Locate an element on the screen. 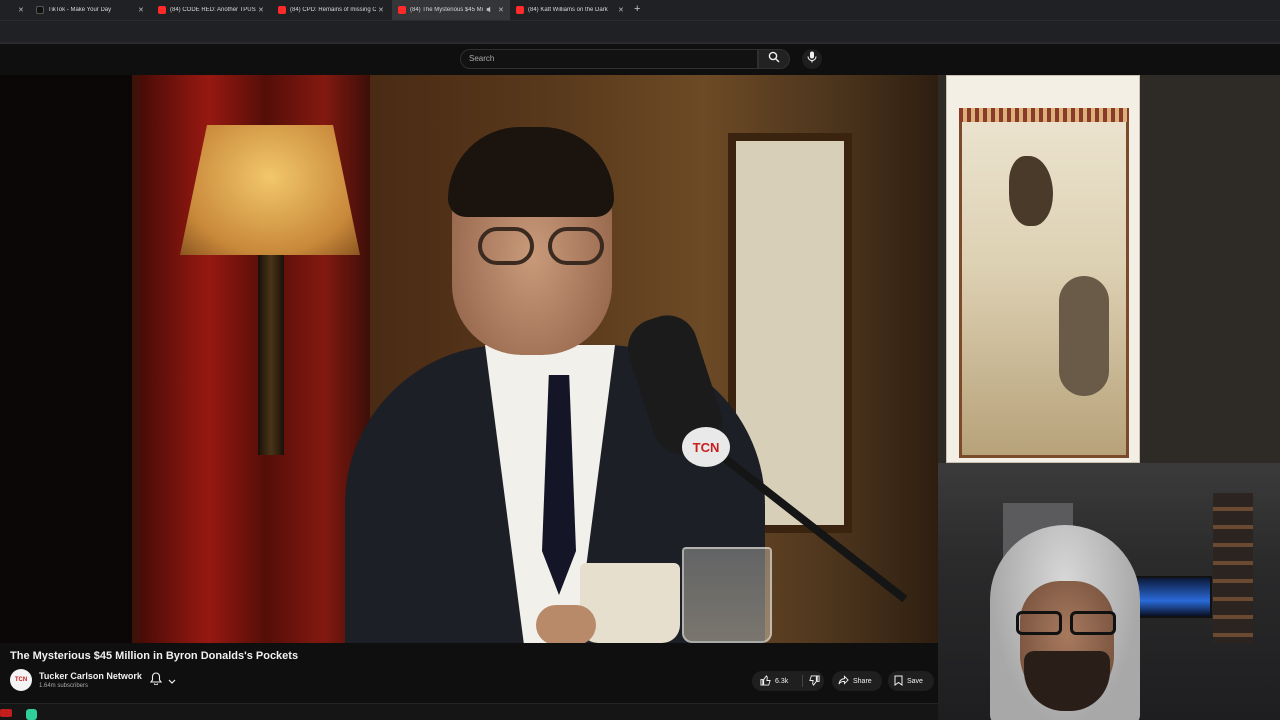  speaker-hand is located at coordinates (566, 624).